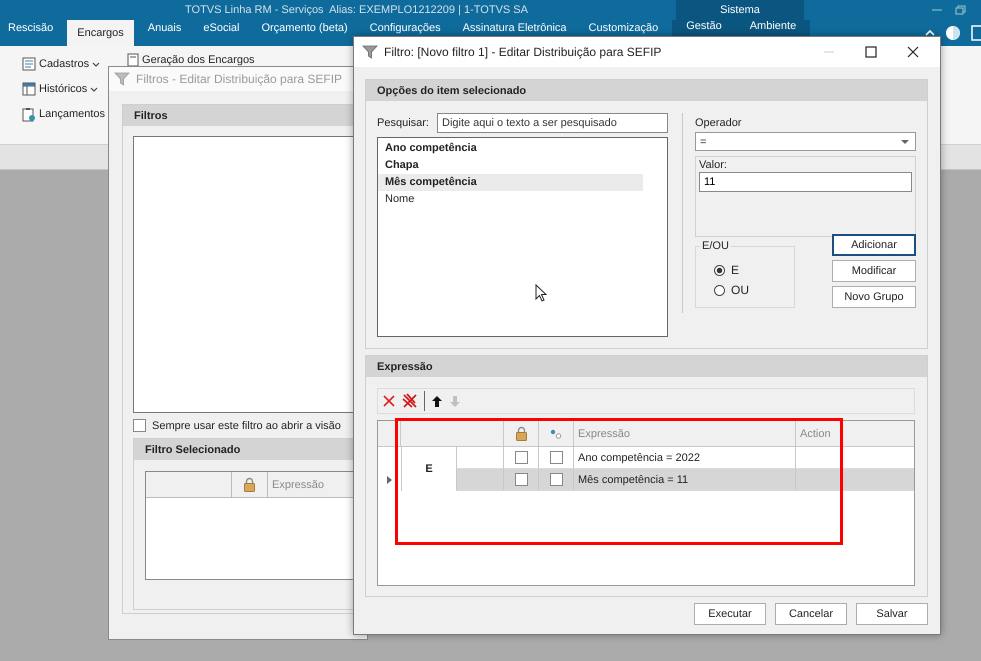  What do you see at coordinates (556, 433) in the screenshot?
I see `link-icon` at bounding box center [556, 433].